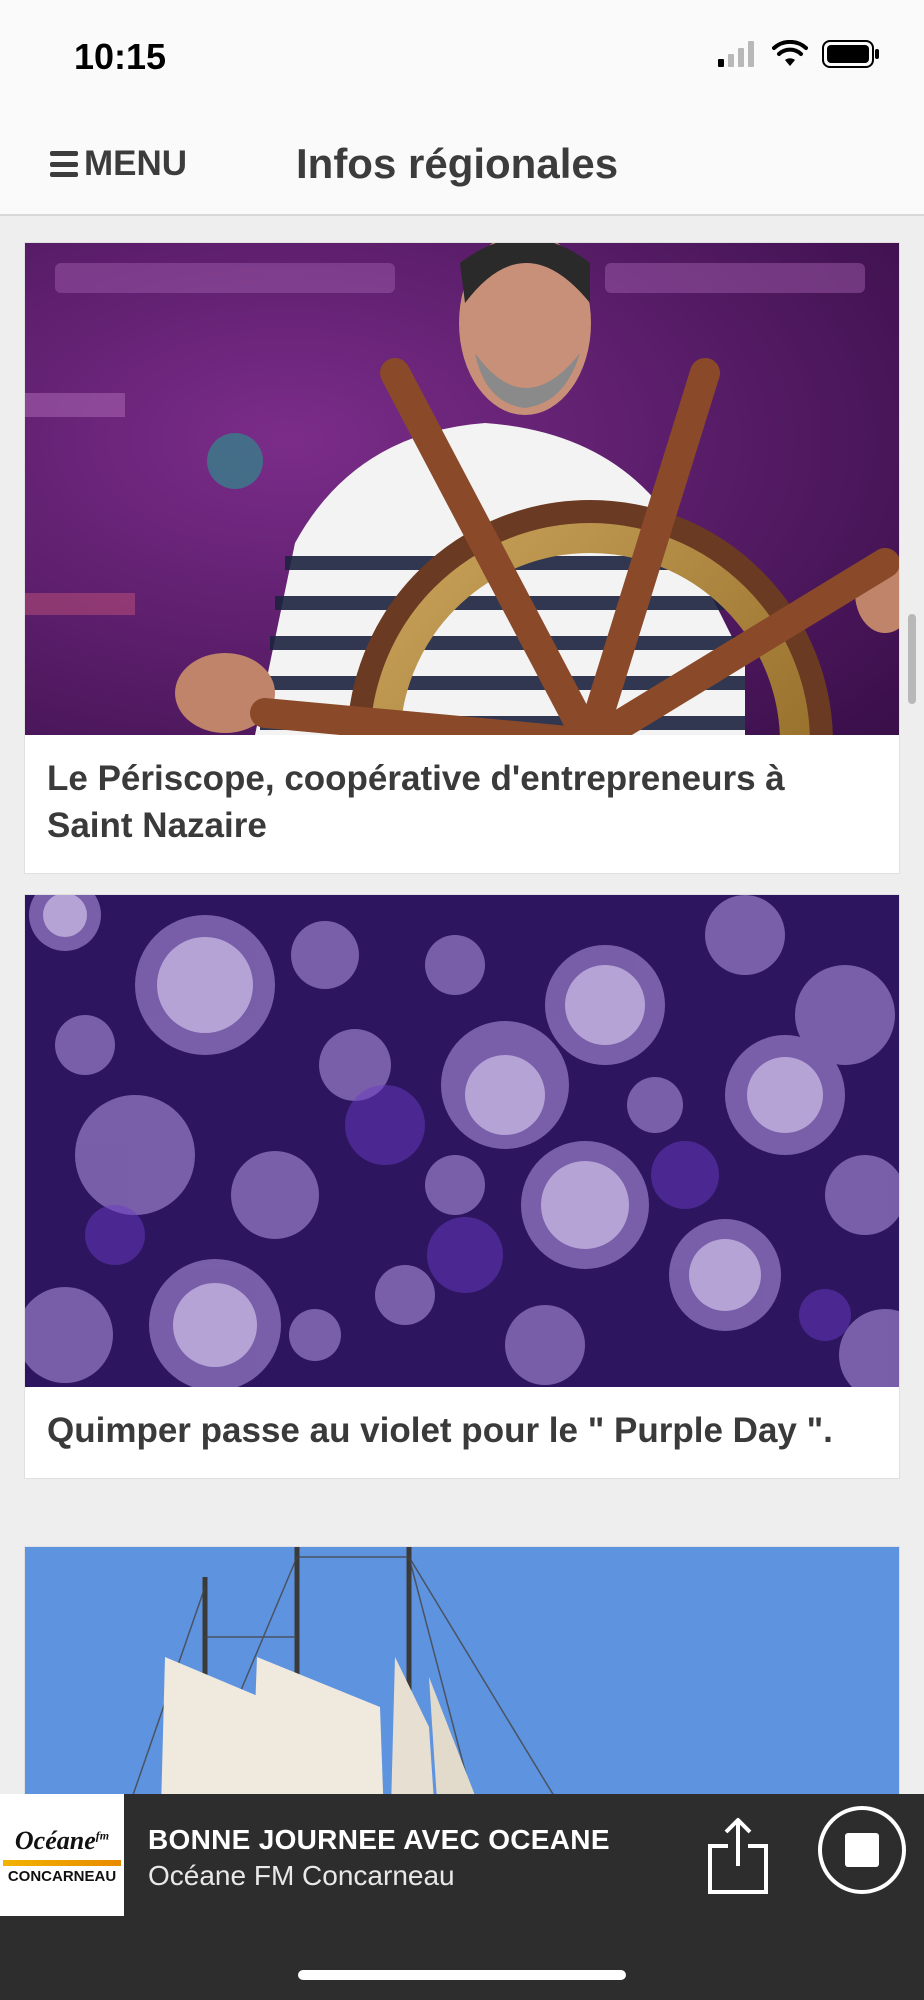  Describe the element at coordinates (62, 1840) in the screenshot. I see `logo-text: Océanefm` at that location.